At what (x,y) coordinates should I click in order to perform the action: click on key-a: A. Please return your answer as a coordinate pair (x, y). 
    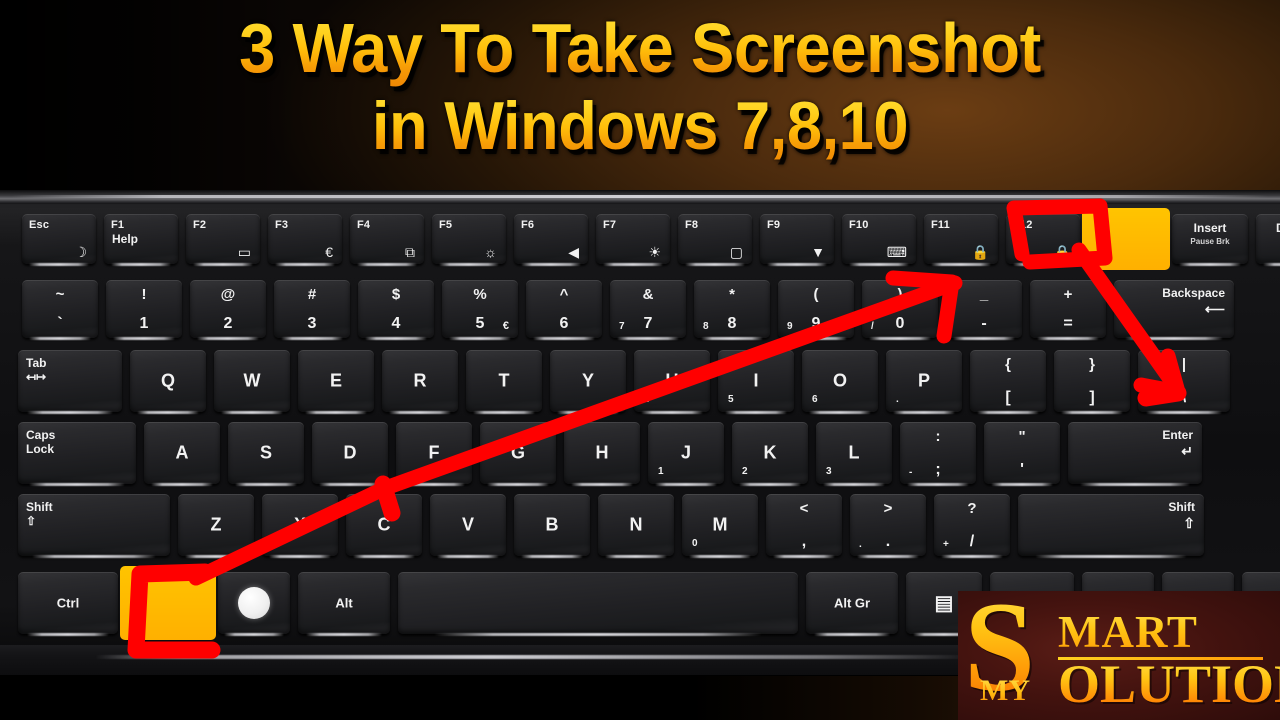
    Looking at the image, I should click on (182, 453).